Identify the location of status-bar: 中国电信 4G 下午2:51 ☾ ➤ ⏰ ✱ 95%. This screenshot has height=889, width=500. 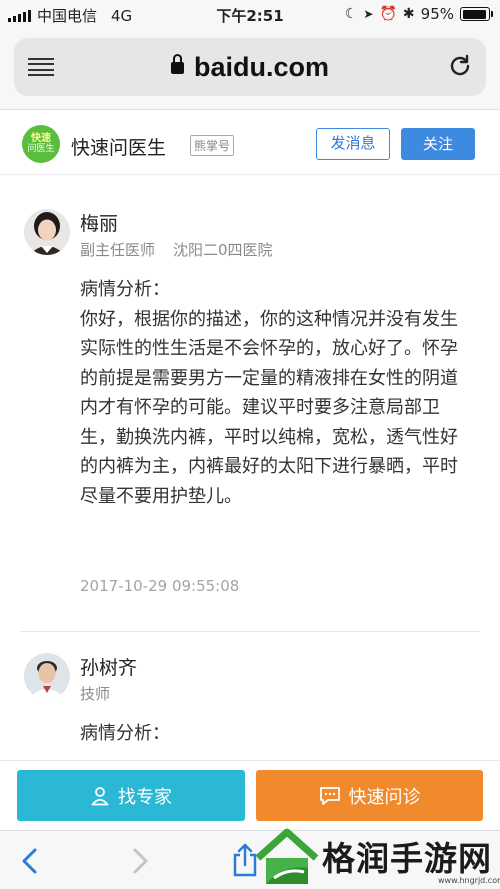
(250, 14).